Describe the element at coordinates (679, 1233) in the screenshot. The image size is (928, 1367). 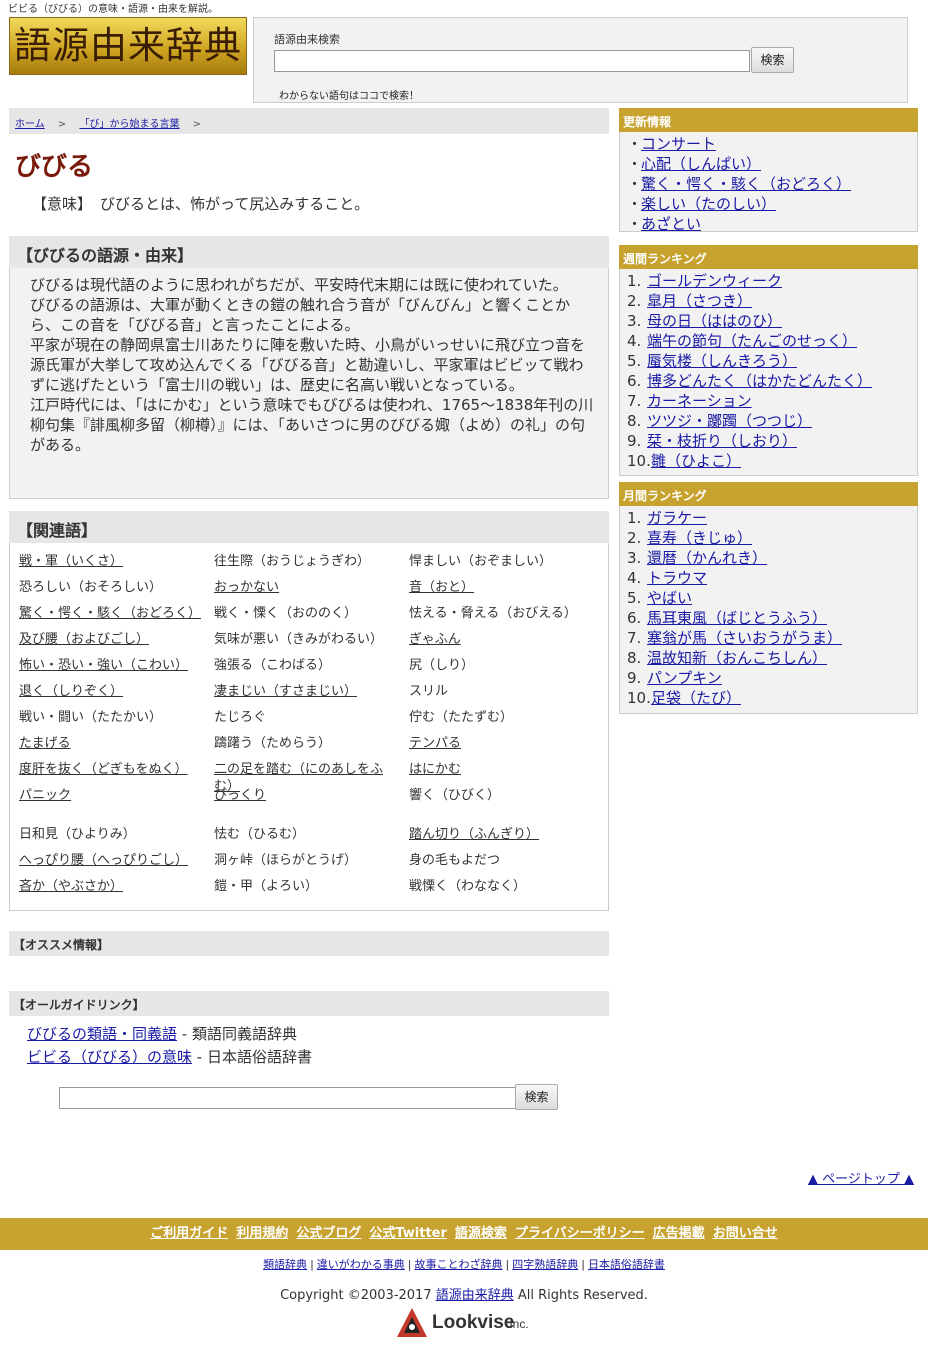
I see `footer-link: 広告掲載` at that location.